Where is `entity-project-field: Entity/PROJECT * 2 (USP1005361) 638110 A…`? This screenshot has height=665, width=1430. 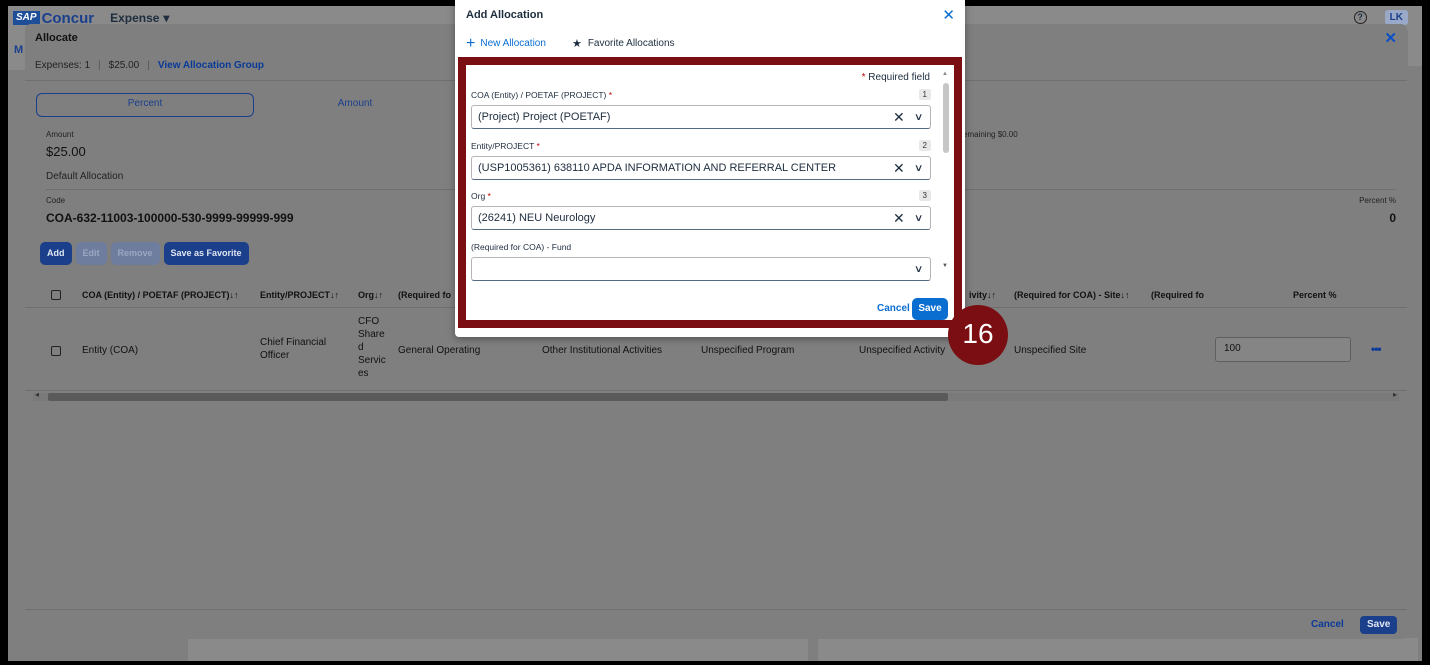
entity-project-field: Entity/PROJECT * 2 (USP1005361) 638110 A… is located at coordinates (701, 160).